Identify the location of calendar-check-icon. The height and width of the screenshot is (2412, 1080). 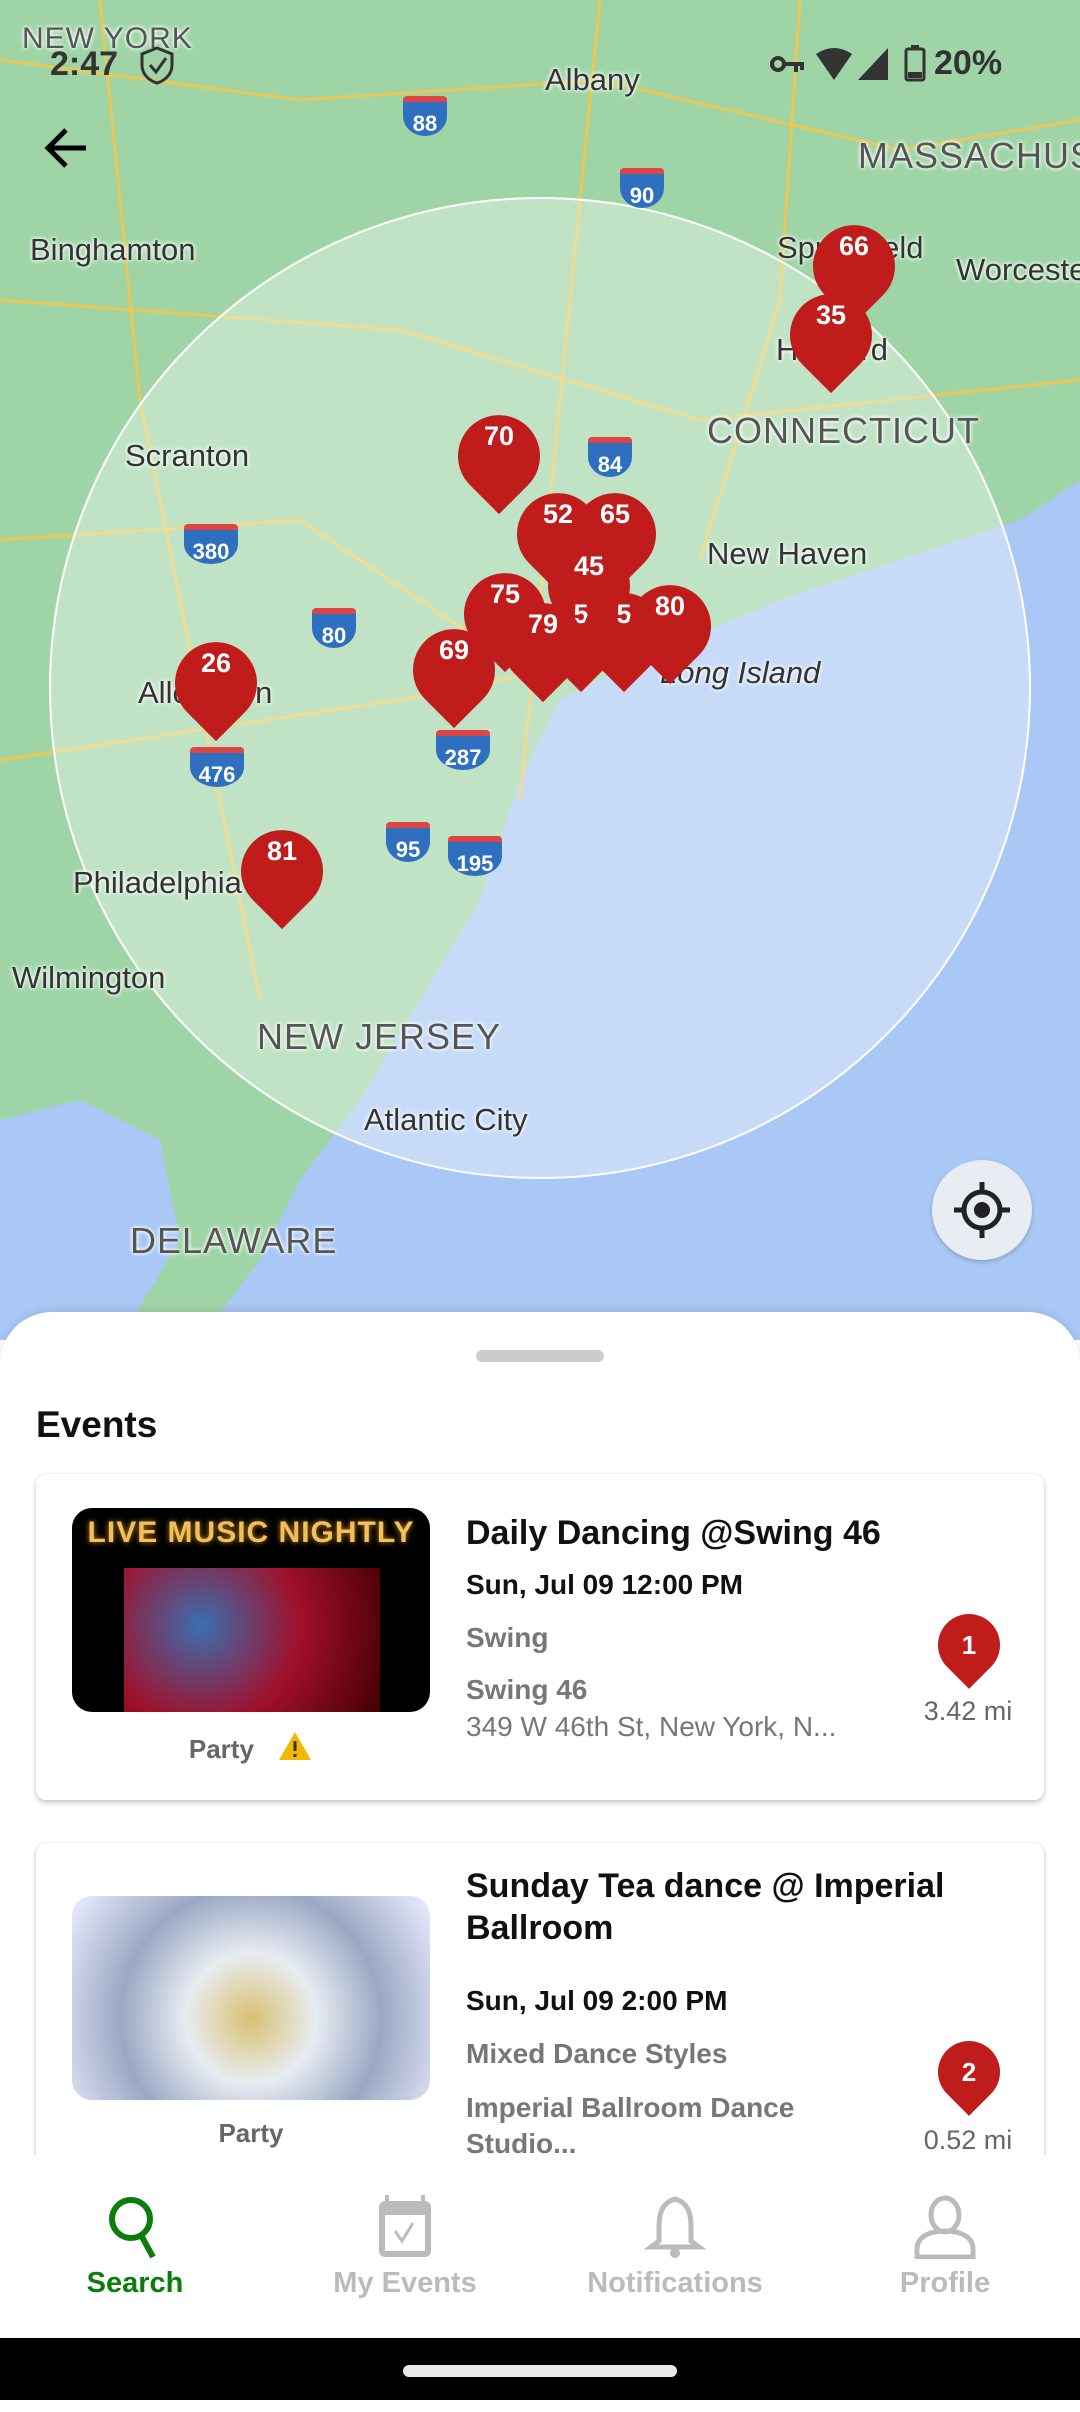
(405, 2226).